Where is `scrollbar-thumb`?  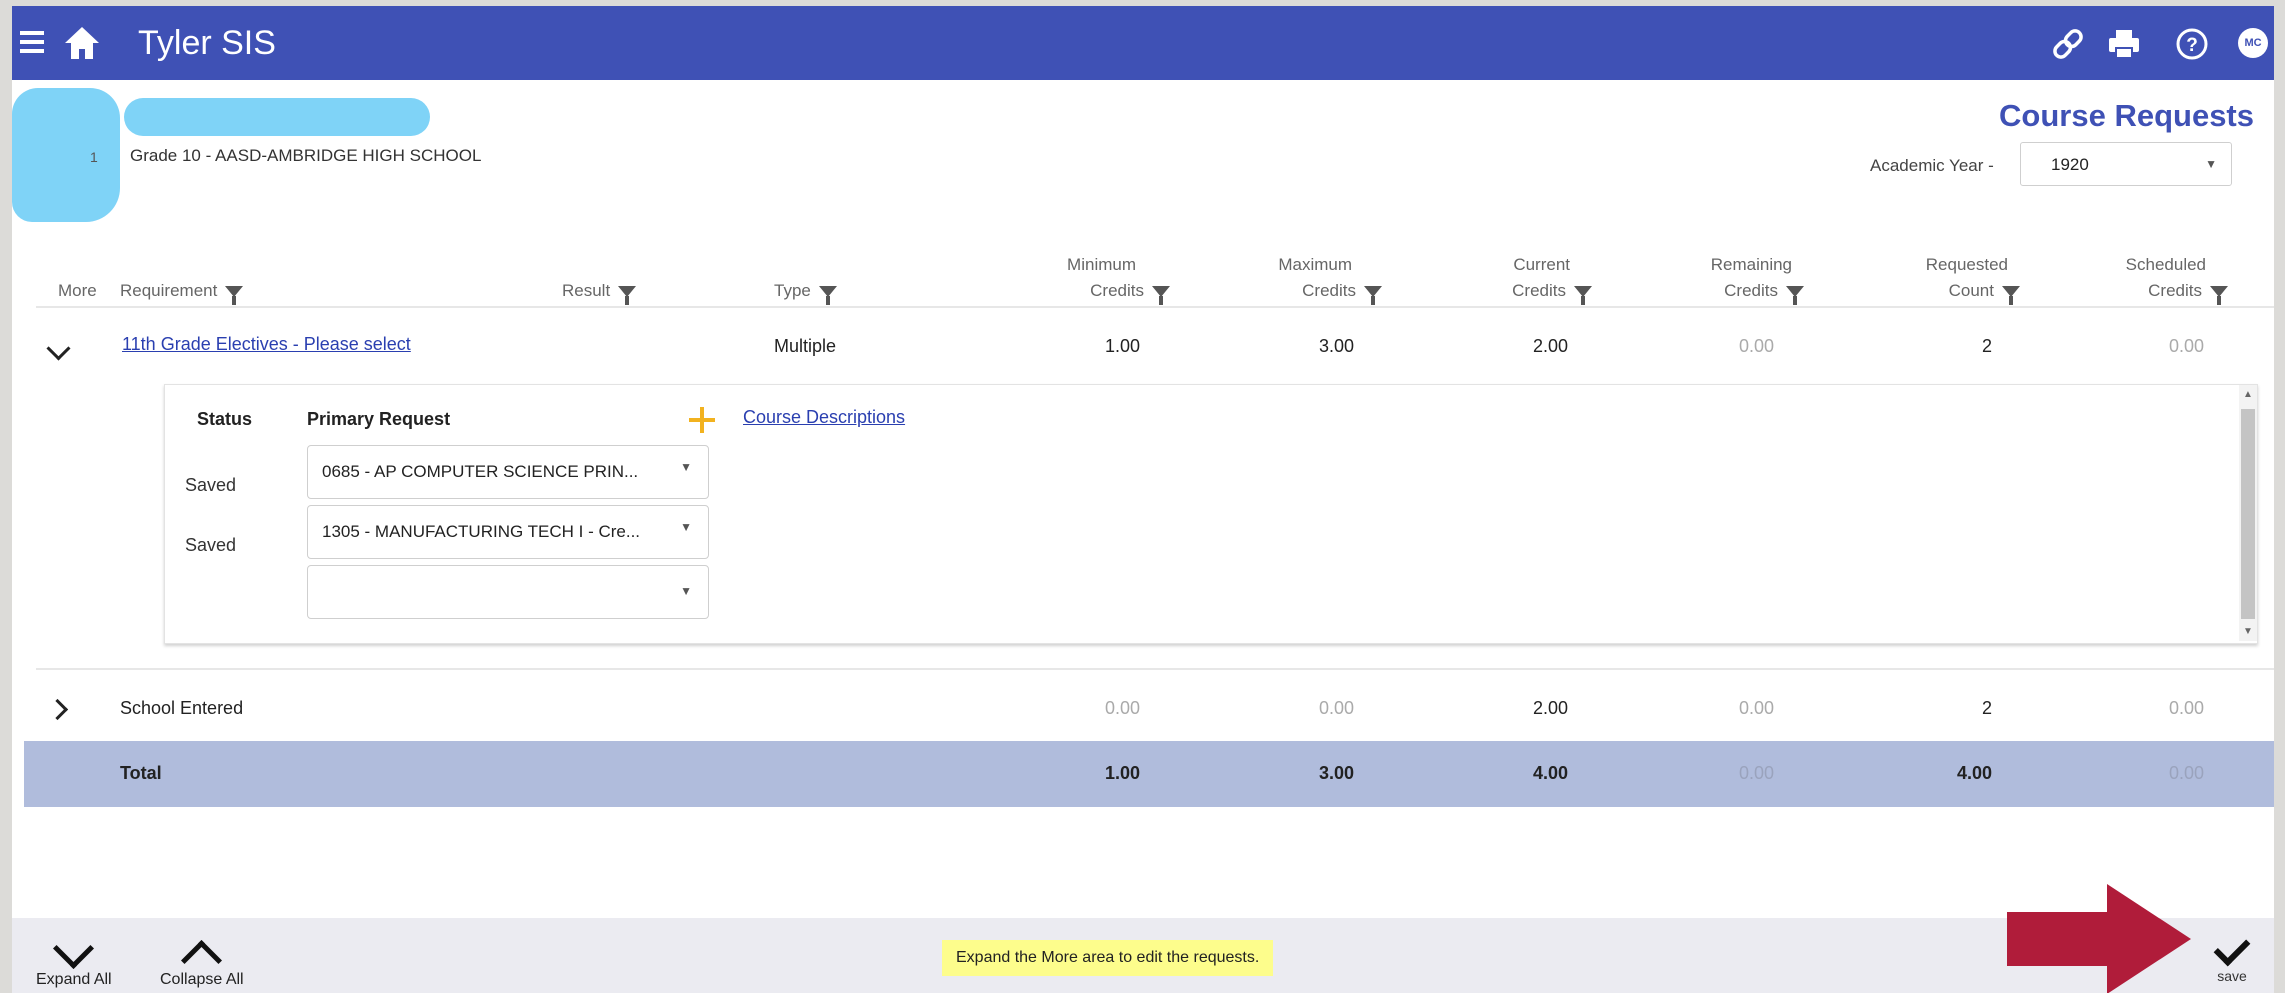
scrollbar-thumb is located at coordinates (2248, 514).